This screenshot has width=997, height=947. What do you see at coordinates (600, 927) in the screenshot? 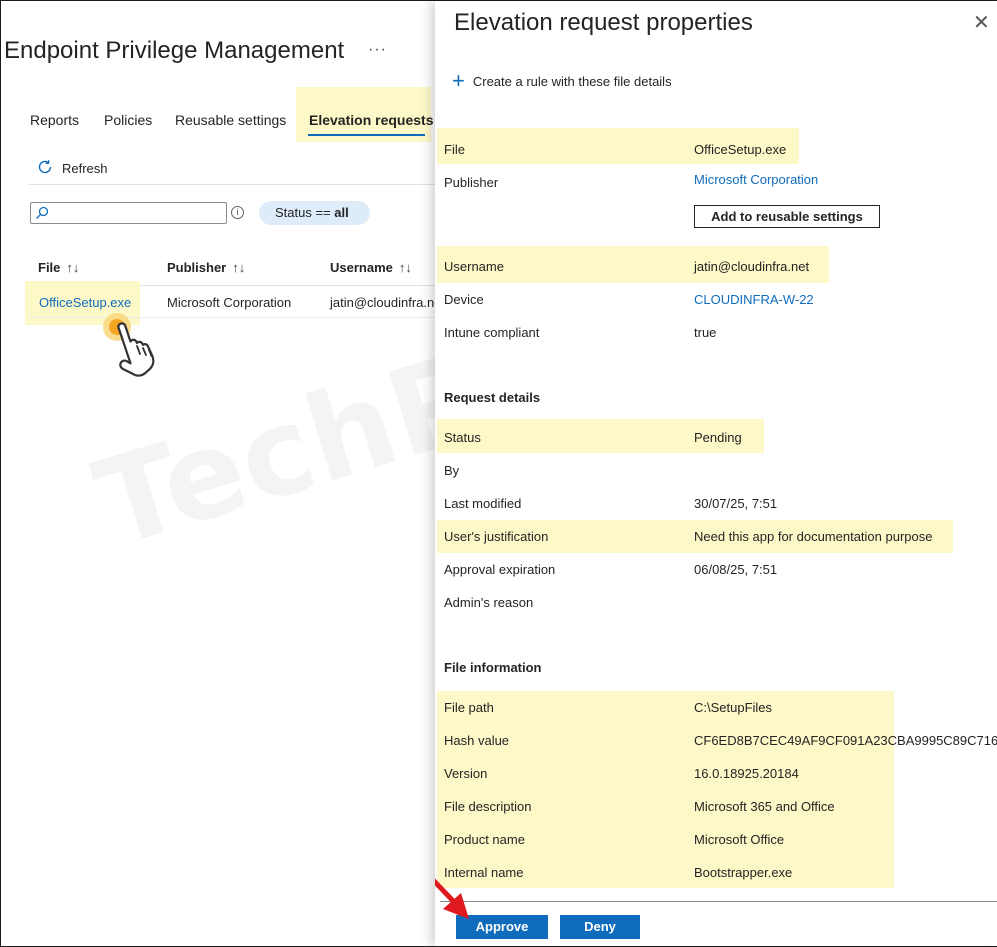
I see `deny-button: Deny` at bounding box center [600, 927].